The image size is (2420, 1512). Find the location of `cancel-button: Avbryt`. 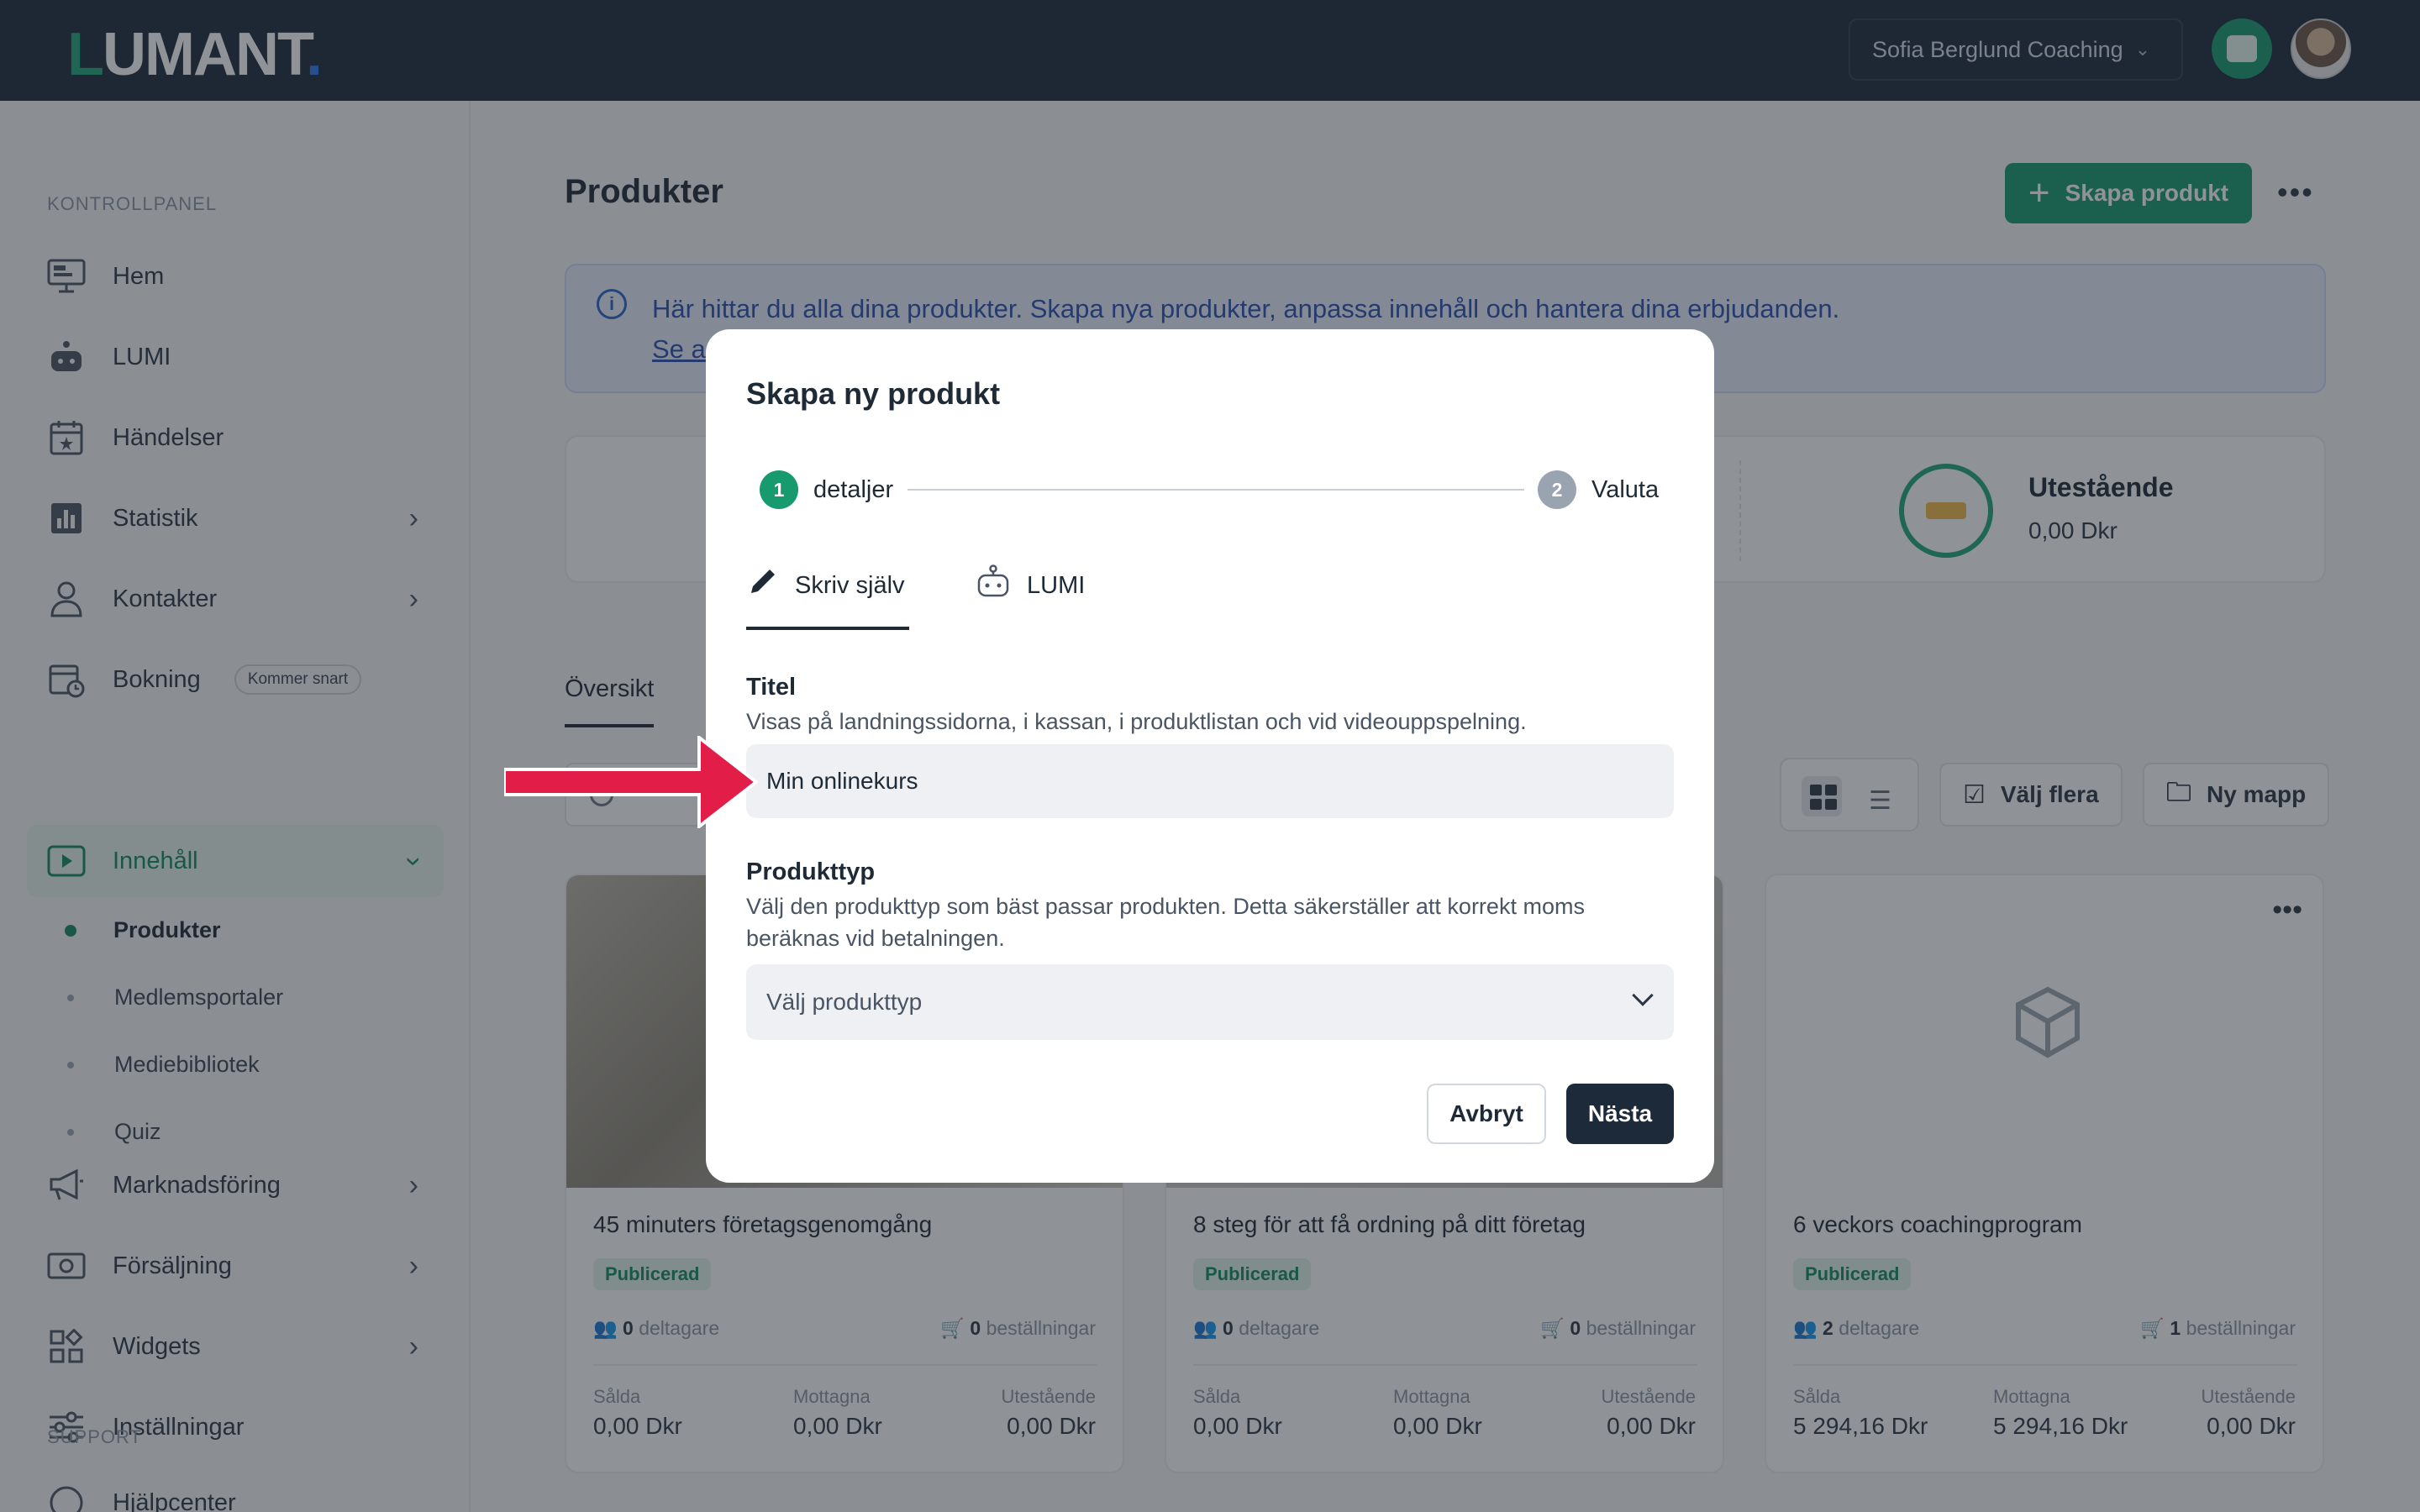

cancel-button: Avbryt is located at coordinates (1486, 1114).